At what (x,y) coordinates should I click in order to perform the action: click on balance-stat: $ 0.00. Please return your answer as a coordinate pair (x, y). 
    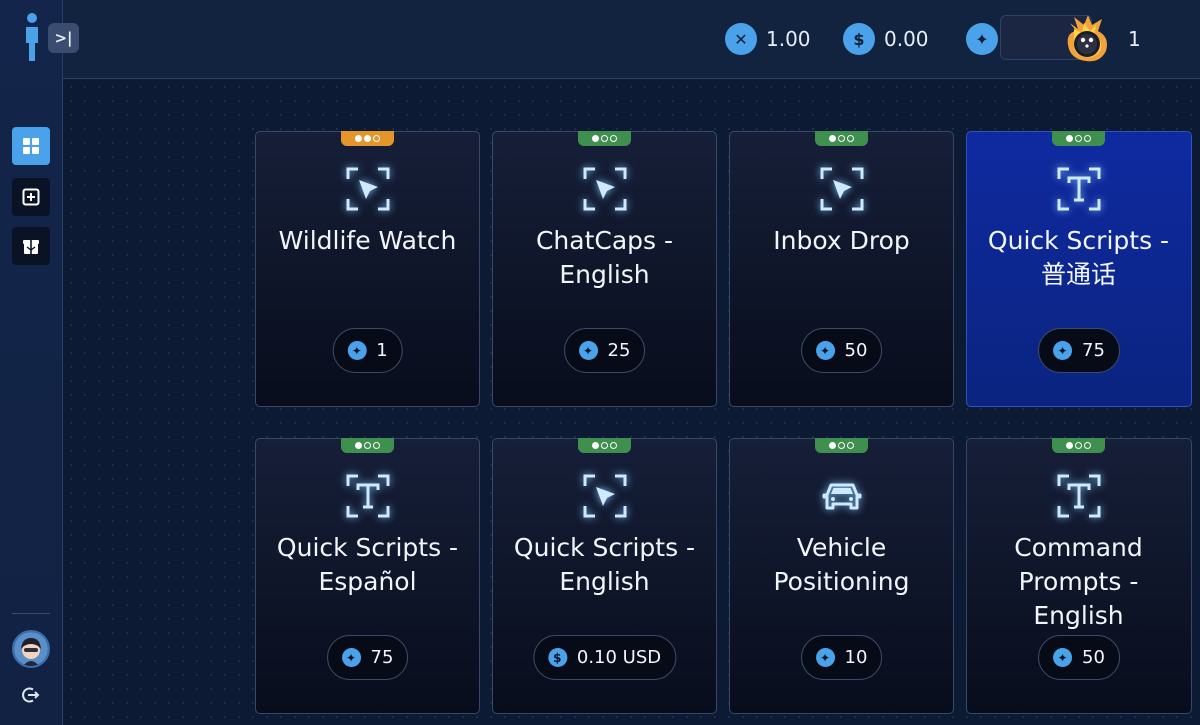
    Looking at the image, I should click on (886, 39).